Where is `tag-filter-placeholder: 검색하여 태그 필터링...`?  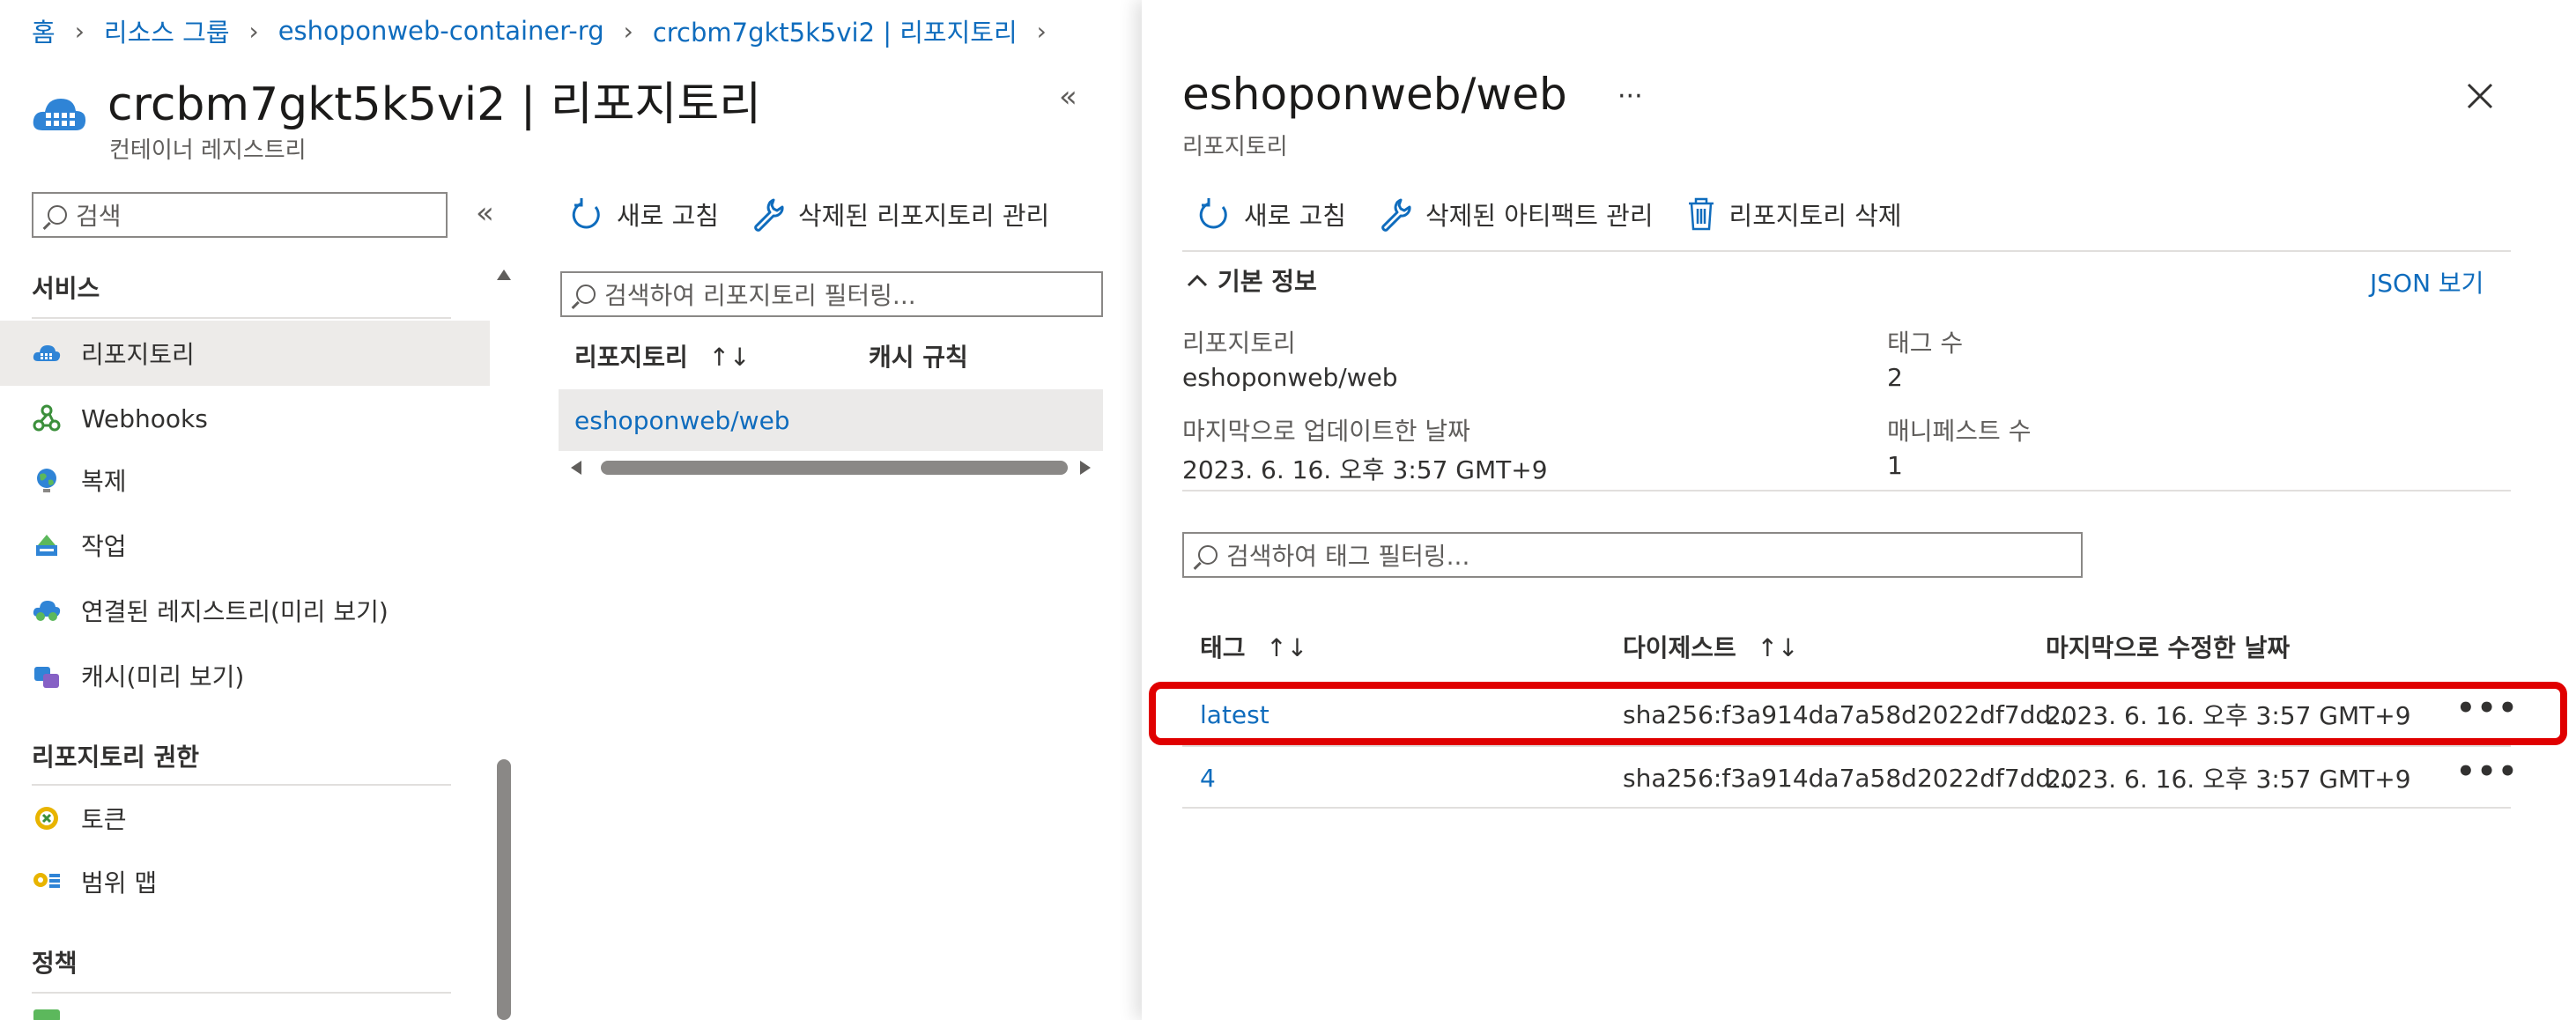
tag-filter-placeholder: 검색하여 태그 필터링... is located at coordinates (1348, 556).